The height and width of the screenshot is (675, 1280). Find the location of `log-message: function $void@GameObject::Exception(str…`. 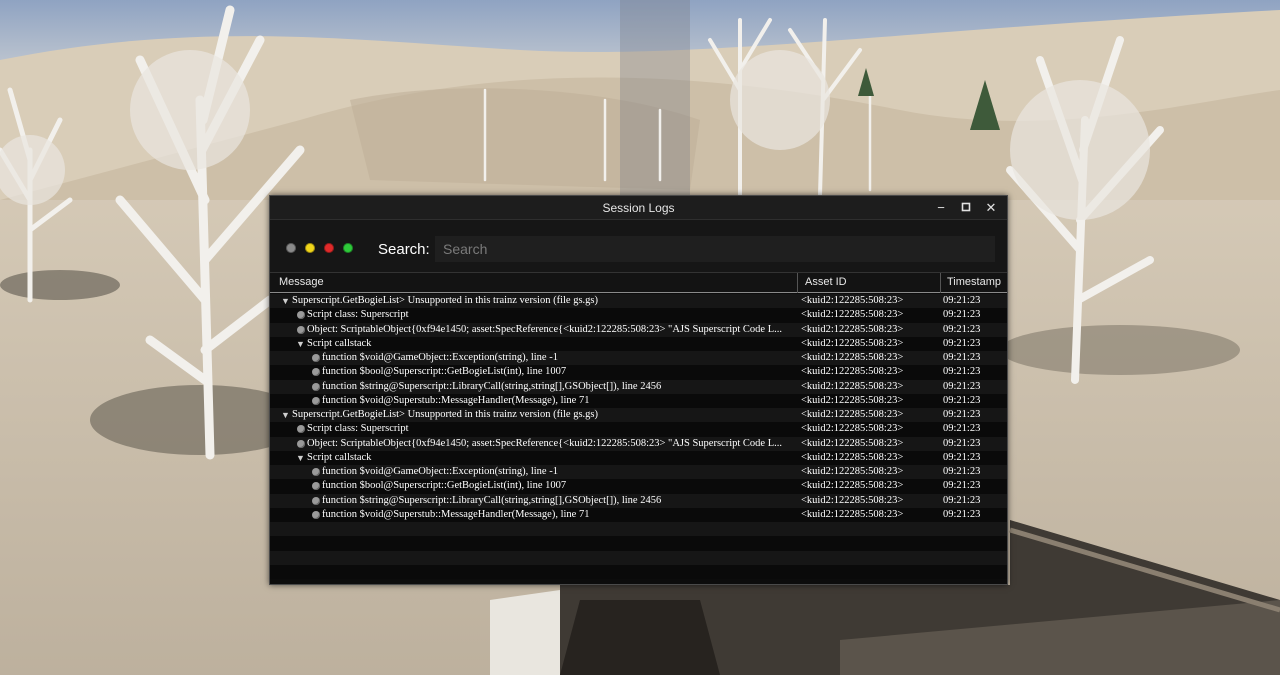

log-message: function $void@GameObject::Exception(str… is located at coordinates (440, 471).